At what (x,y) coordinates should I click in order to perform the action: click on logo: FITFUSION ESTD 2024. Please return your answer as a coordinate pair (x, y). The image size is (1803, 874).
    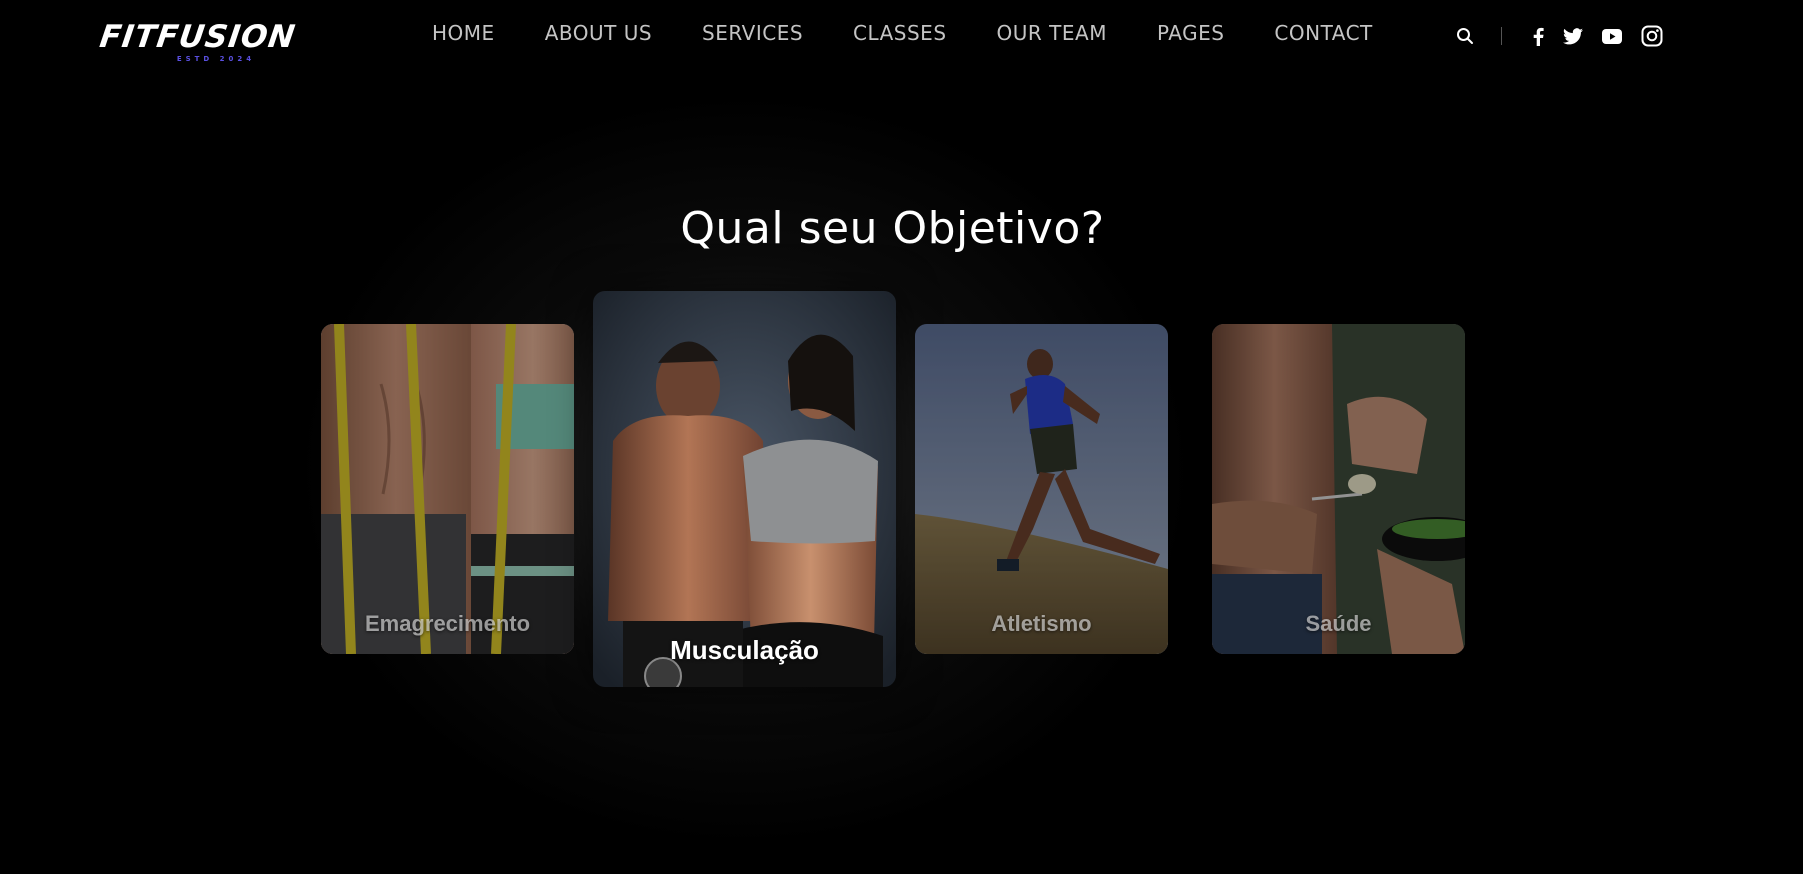
    Looking at the image, I should click on (223, 44).